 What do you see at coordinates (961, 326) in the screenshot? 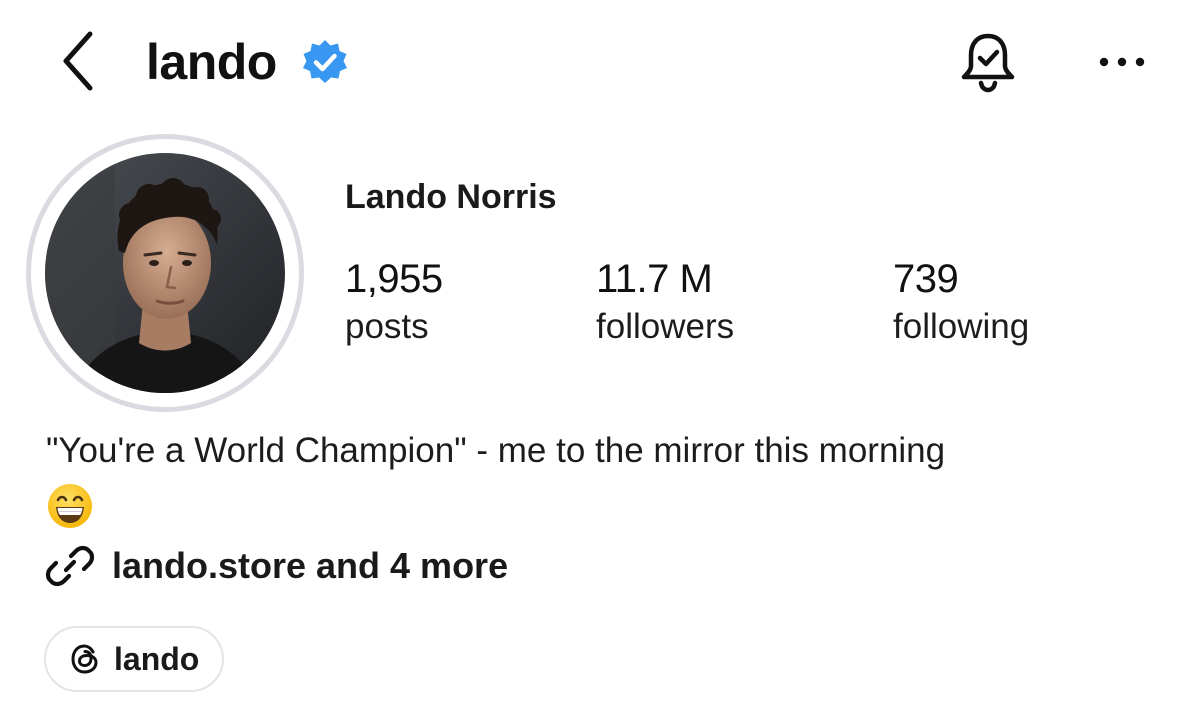
I see `following-label: following` at bounding box center [961, 326].